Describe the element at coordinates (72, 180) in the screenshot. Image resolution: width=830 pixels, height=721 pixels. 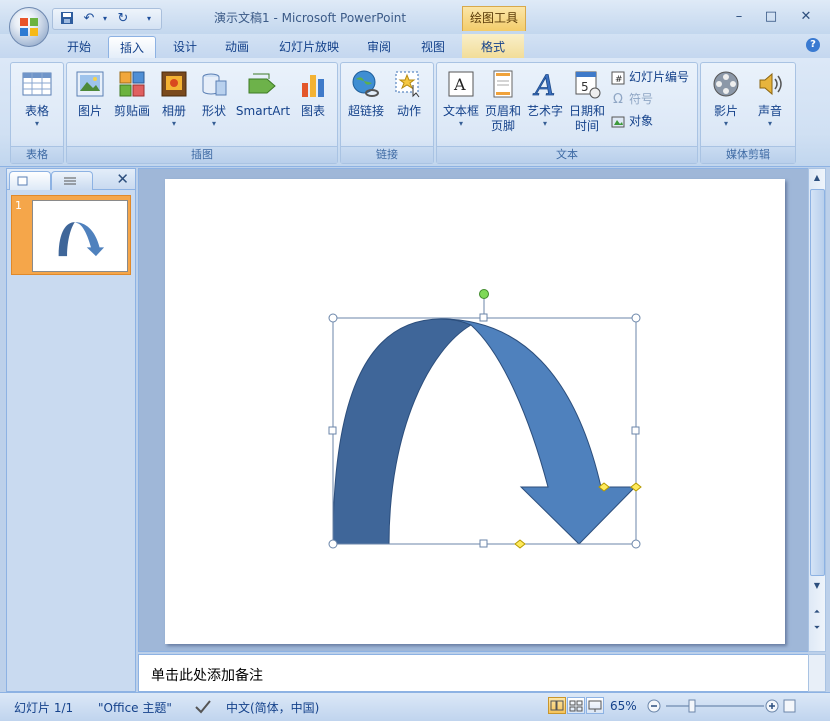
I see `outline-tab` at that location.